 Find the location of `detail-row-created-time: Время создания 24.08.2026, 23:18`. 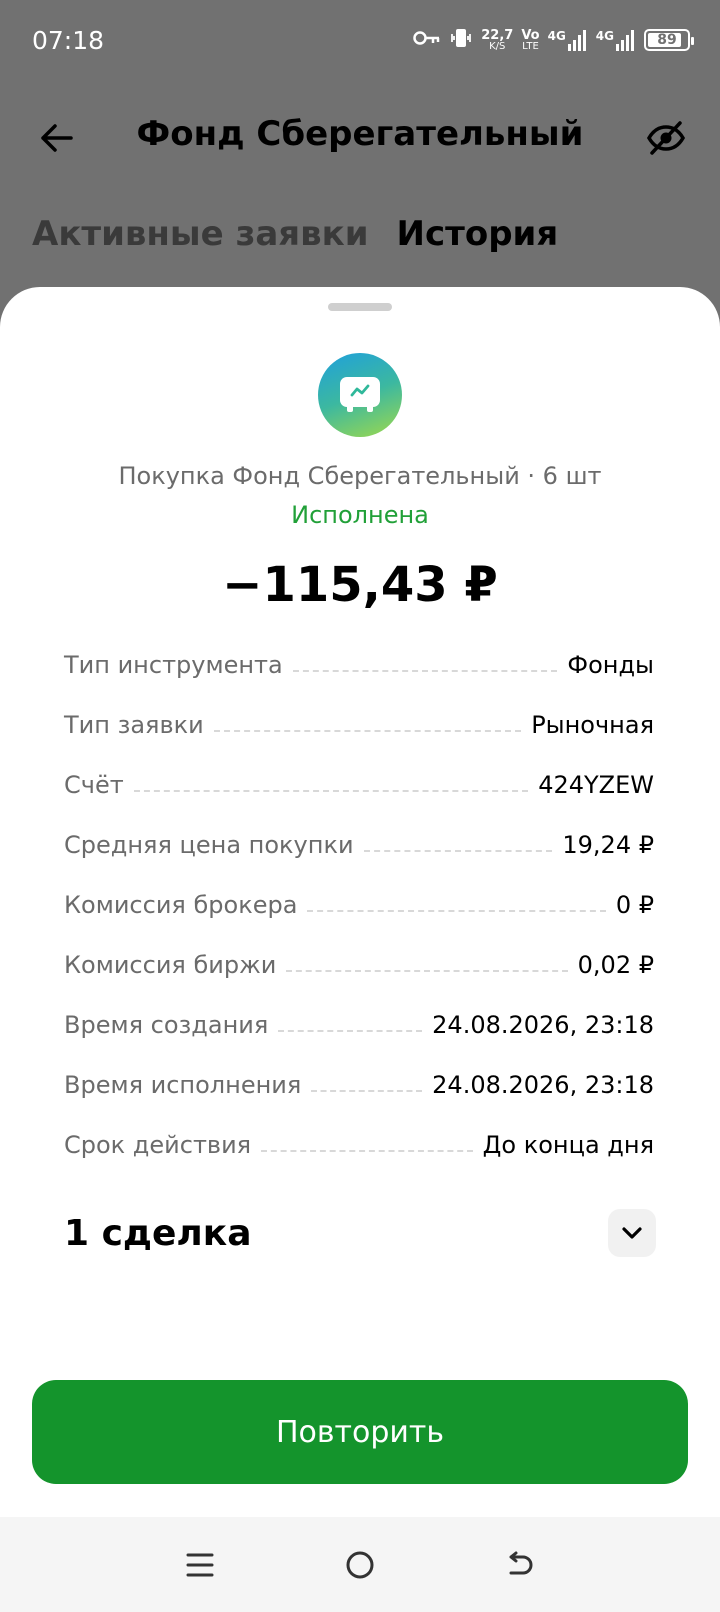

detail-row-created-time: Время создания 24.08.2026, 23:18 is located at coordinates (359, 1025).